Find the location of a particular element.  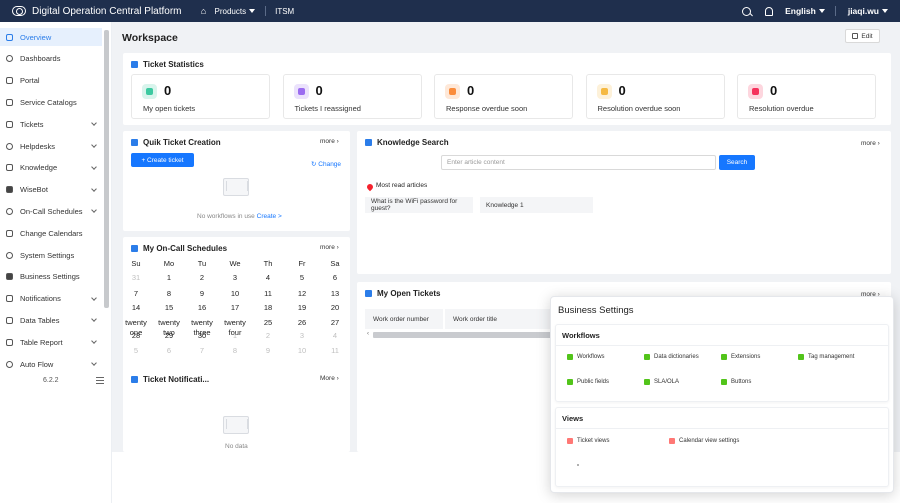

sidebar-item-tickets: Tickets is located at coordinates (51, 124).